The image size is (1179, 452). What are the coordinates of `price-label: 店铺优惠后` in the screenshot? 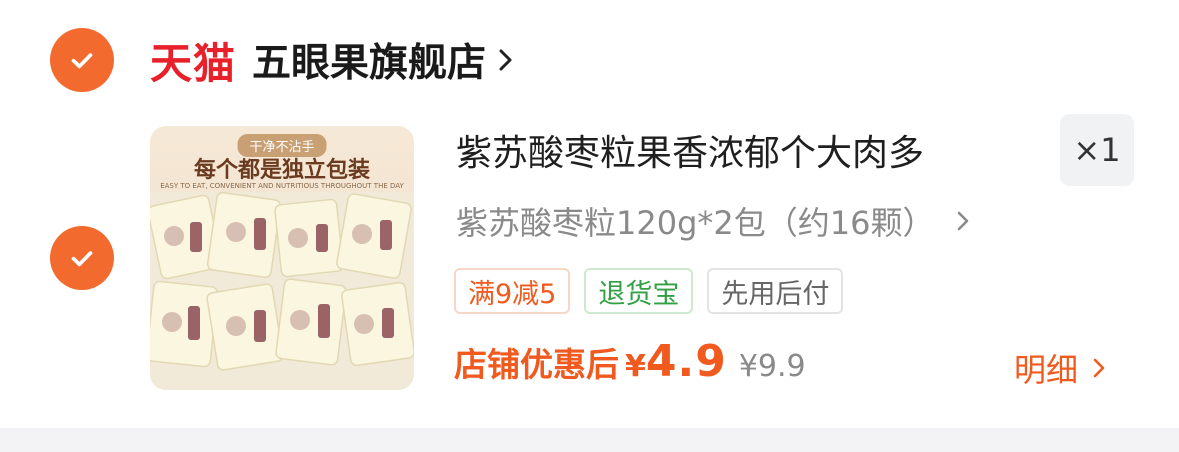 It's located at (536, 364).